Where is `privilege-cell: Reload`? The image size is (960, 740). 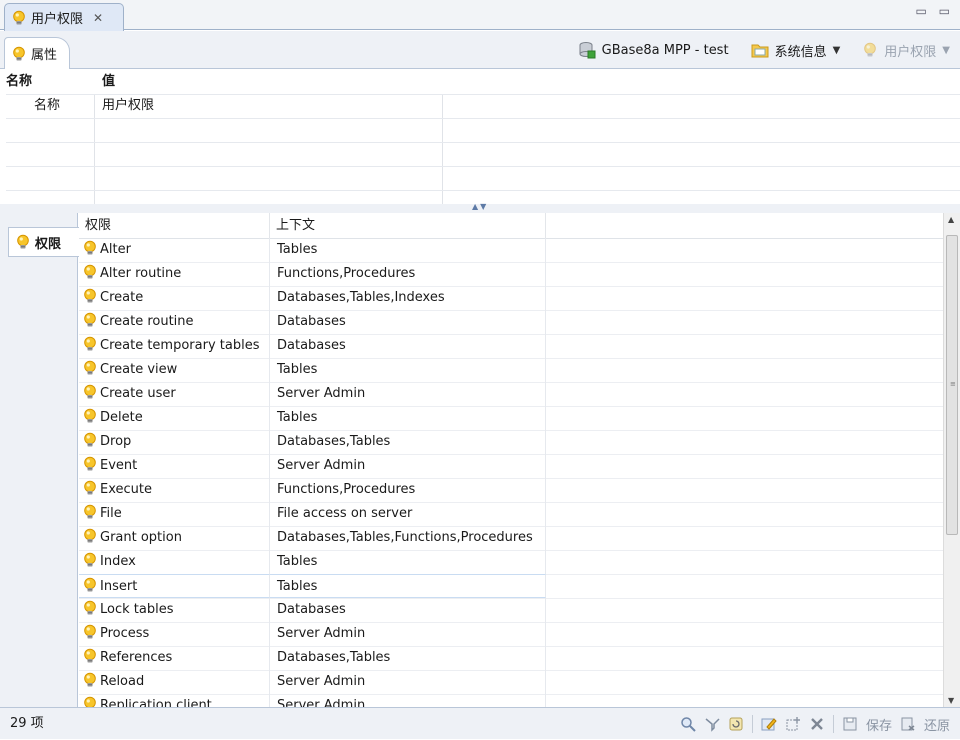
privilege-cell: Reload is located at coordinates (174, 682).